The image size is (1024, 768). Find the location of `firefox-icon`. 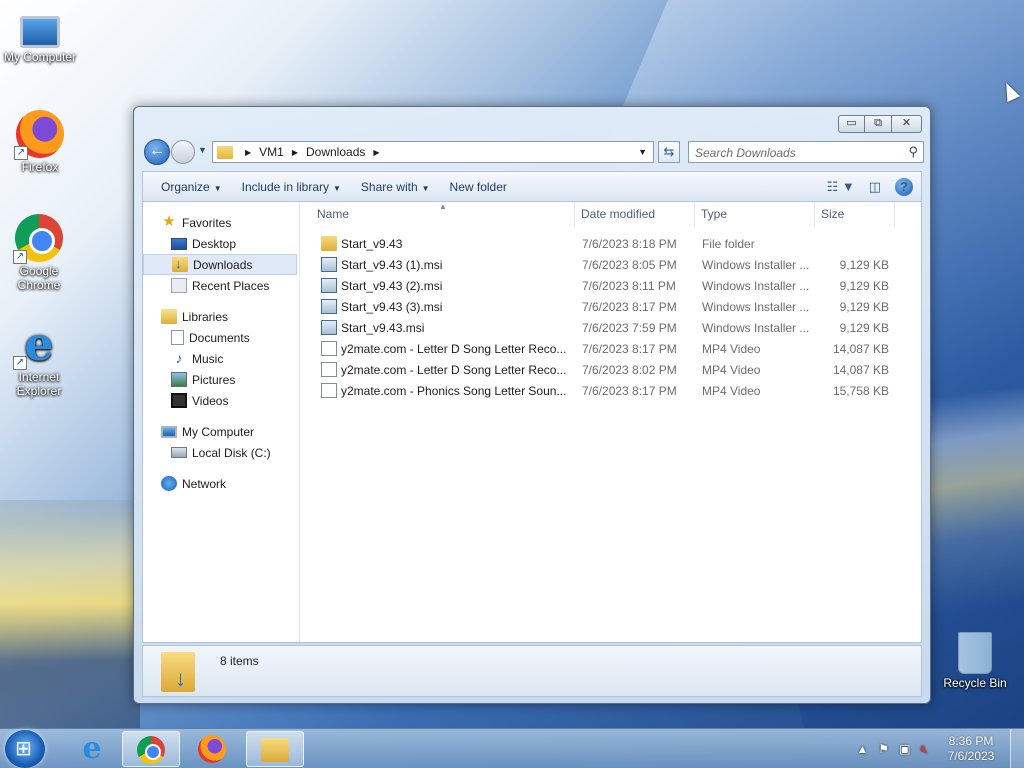

firefox-icon is located at coordinates (212, 749).